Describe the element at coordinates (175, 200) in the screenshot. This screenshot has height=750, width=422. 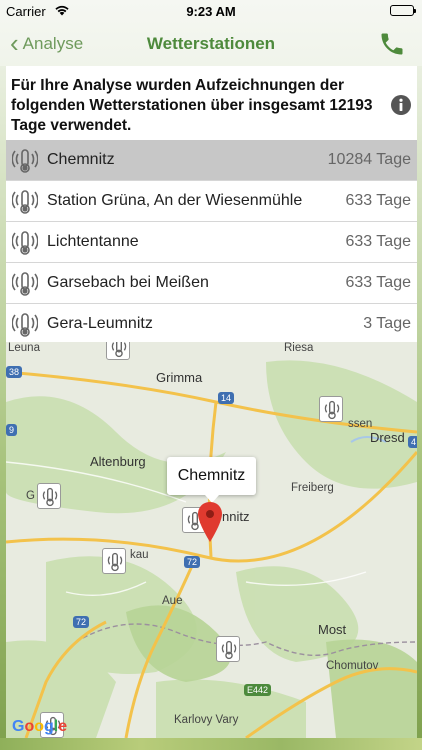
I see `station-name: Station Grüna, An der Wiesenmühle` at that location.